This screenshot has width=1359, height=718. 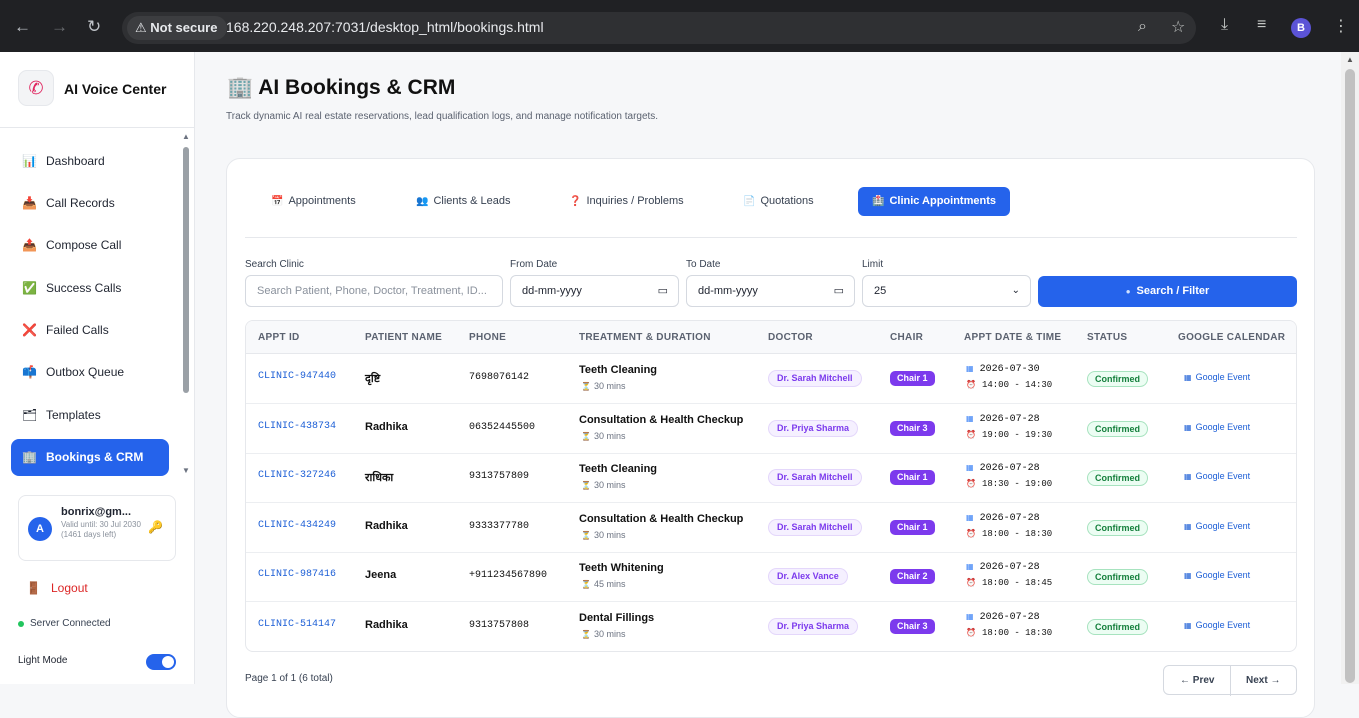 What do you see at coordinates (90, 203) in the screenshot?
I see `sidebar-item-call-records: 📥 Call Records` at bounding box center [90, 203].